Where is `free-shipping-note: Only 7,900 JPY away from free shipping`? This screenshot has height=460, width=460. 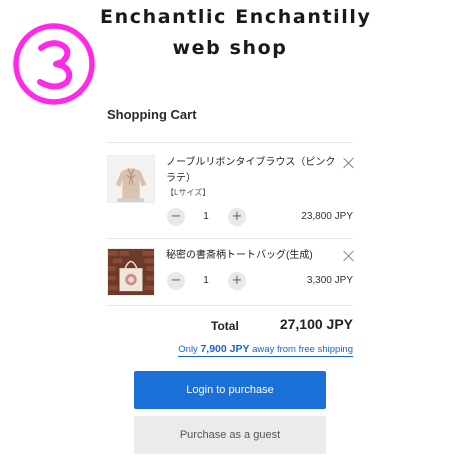
free-shipping-note: Only 7,900 JPY away from free shipping is located at coordinates (265, 350).